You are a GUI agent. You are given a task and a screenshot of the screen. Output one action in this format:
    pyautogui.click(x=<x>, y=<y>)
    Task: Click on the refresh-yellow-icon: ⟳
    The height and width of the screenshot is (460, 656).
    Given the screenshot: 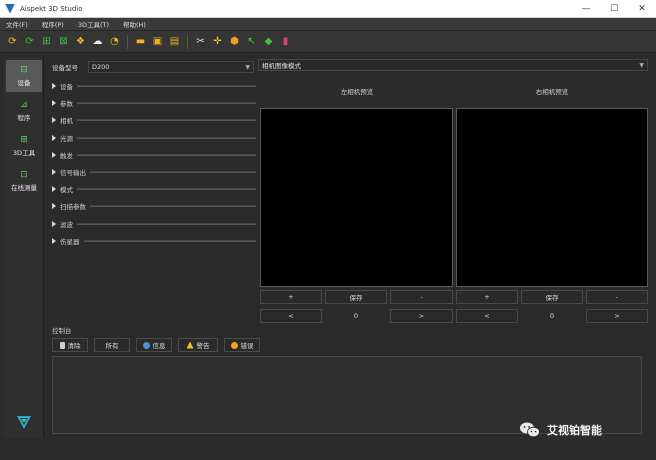 What is the action you would take?
    pyautogui.click(x=12, y=41)
    